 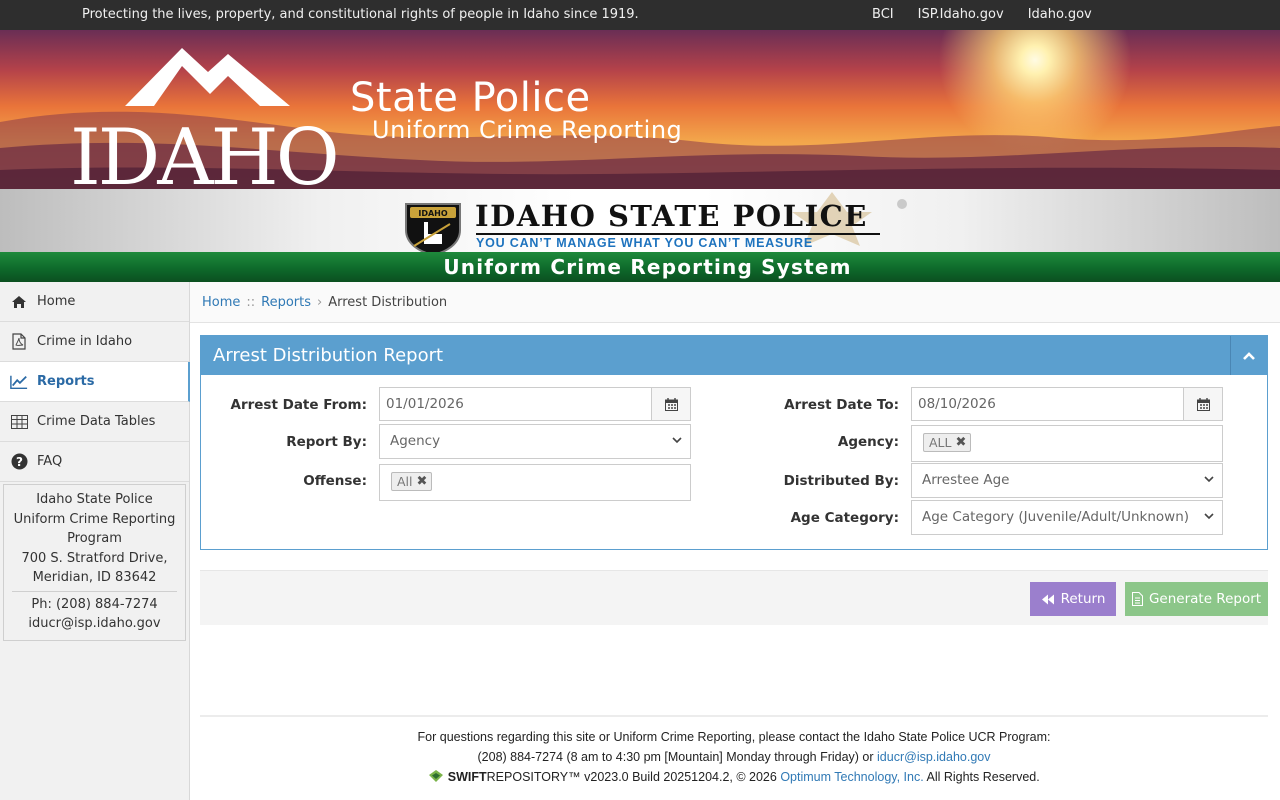 What do you see at coordinates (535, 404) in the screenshot?
I see `date-from-field: 01/01/2026` at bounding box center [535, 404].